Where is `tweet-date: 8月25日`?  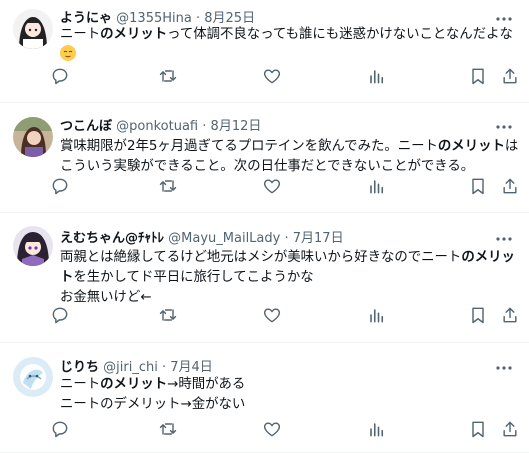
tweet-date: 8月25日 is located at coordinates (229, 18).